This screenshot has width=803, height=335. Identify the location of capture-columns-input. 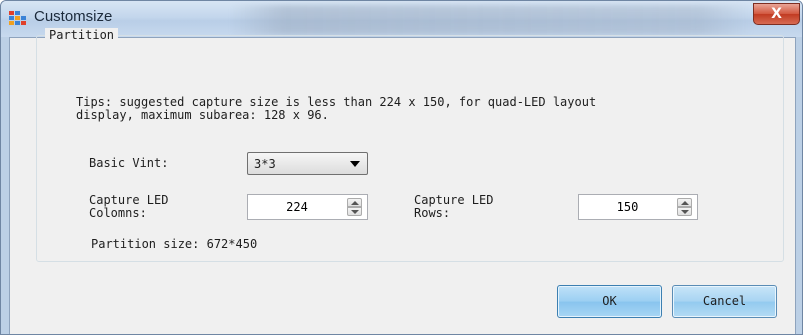
(297, 207).